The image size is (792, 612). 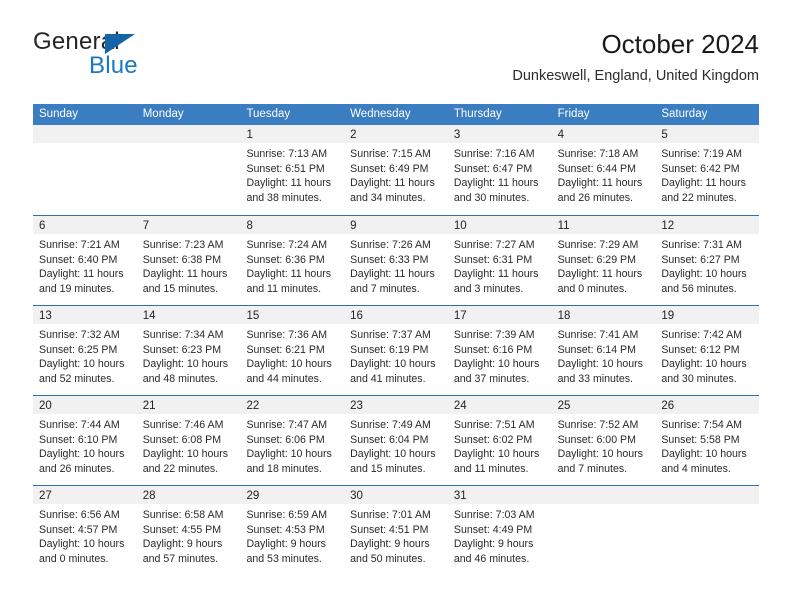 What do you see at coordinates (249, 226) in the screenshot?
I see `day-number: 8` at bounding box center [249, 226].